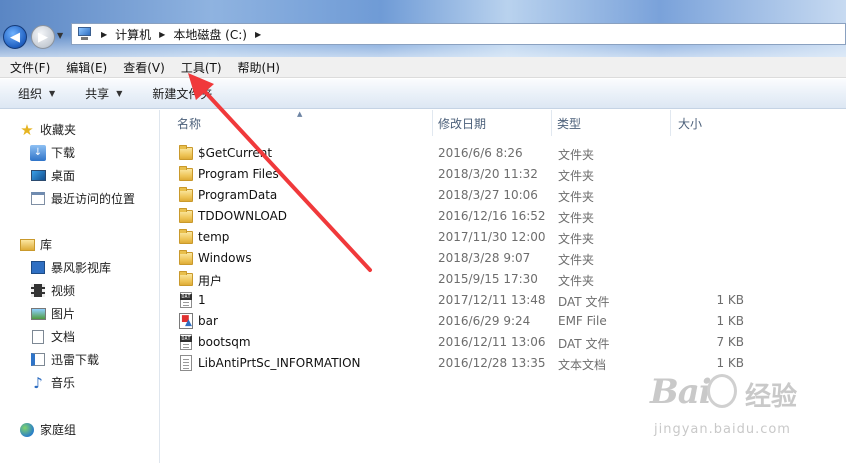  What do you see at coordinates (182, 93) in the screenshot?
I see `new-folder-button: 新建文件夹` at bounding box center [182, 93].